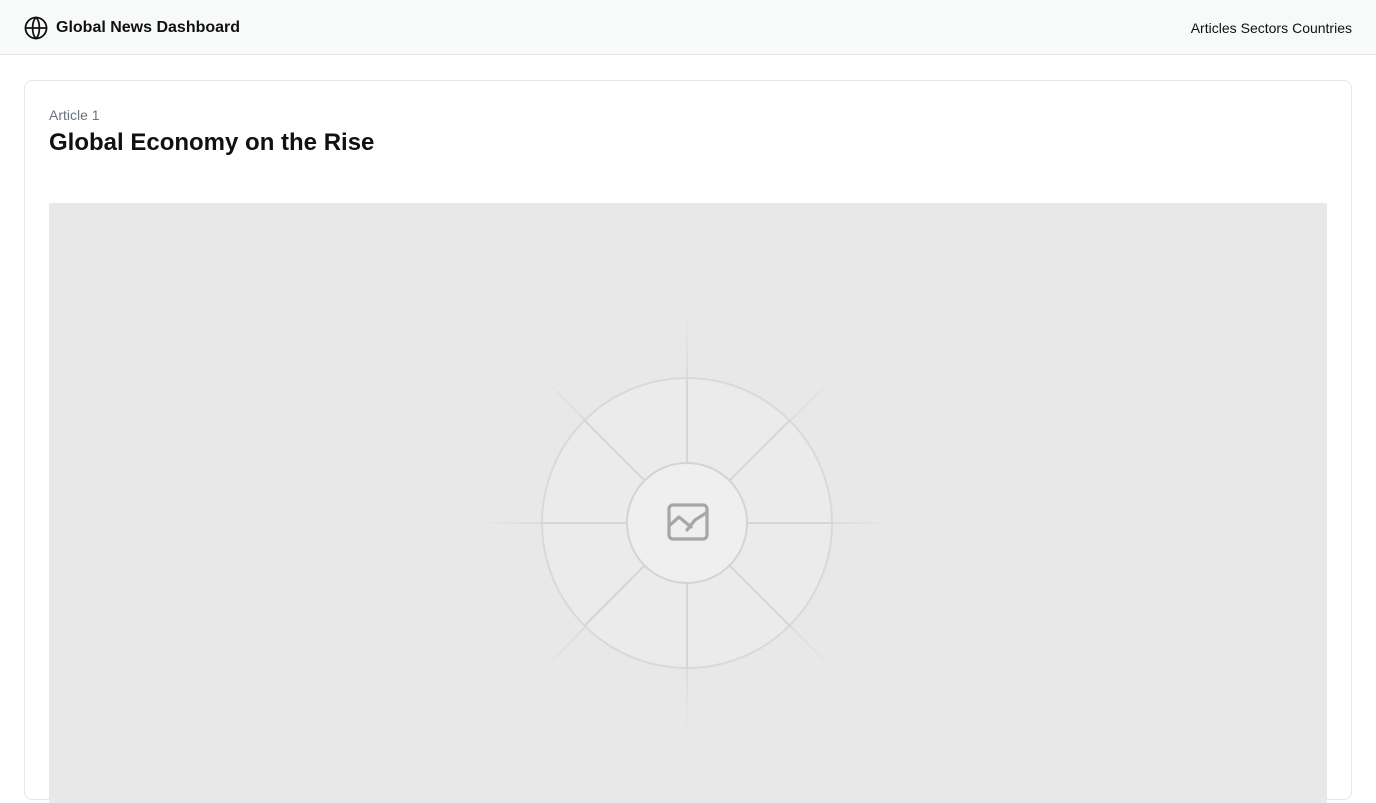 The height and width of the screenshot is (803, 1376). What do you see at coordinates (36, 28) in the screenshot?
I see `globe-icon` at bounding box center [36, 28].